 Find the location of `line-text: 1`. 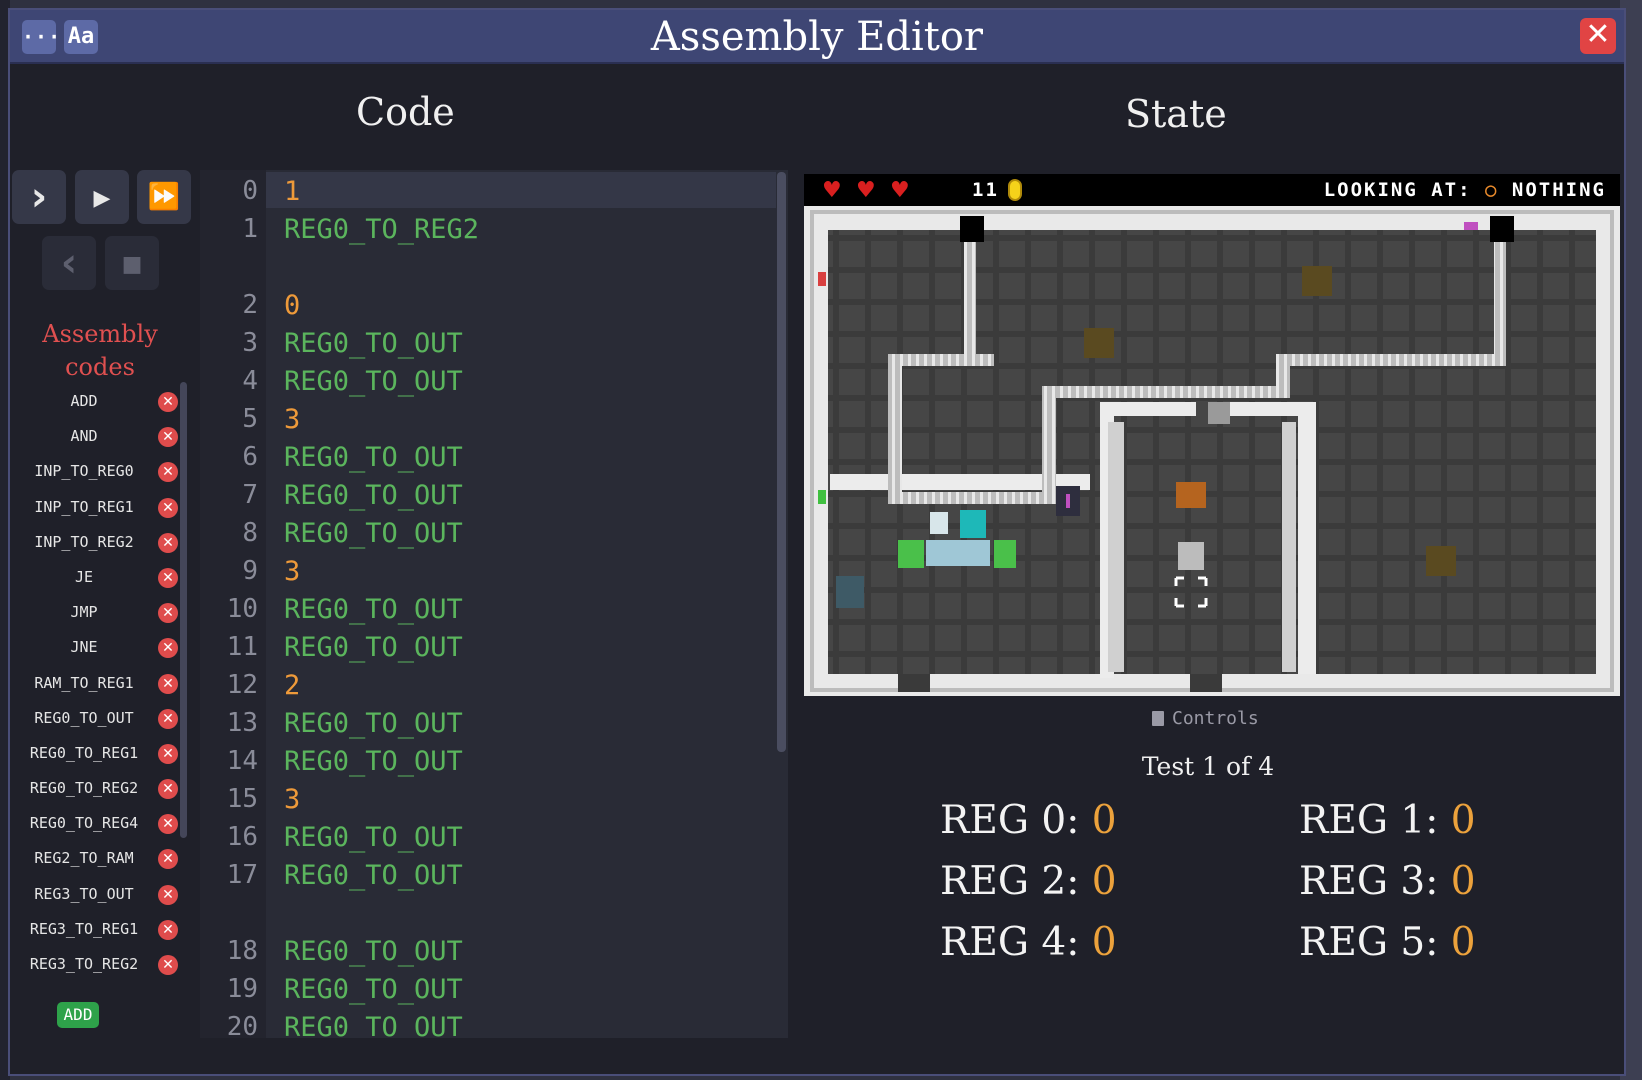

line-text: 1 is located at coordinates (292, 191).